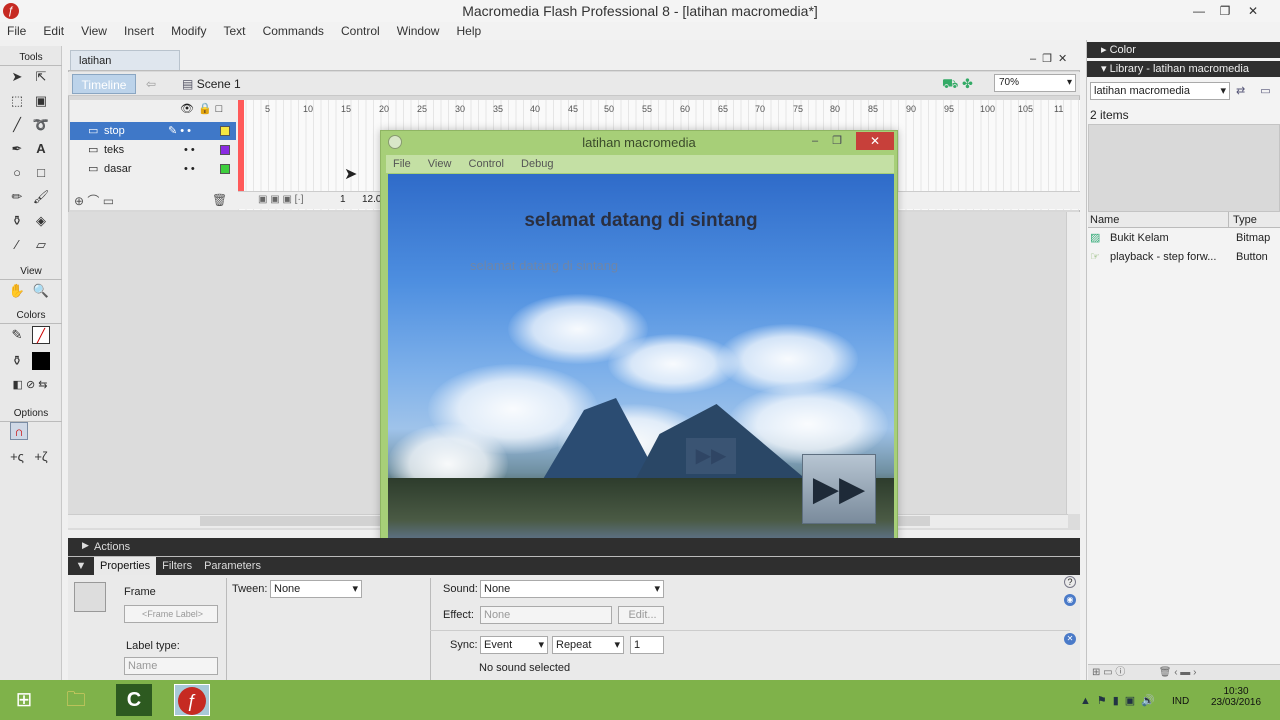  Describe the element at coordinates (104, 84) in the screenshot. I see `timeline-button: Timeline` at that location.